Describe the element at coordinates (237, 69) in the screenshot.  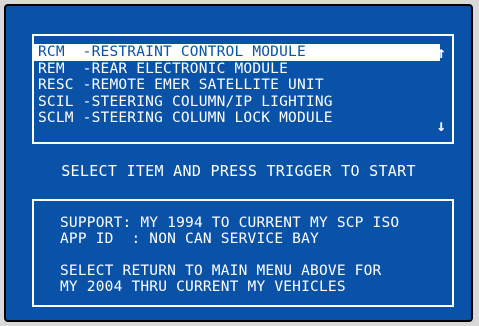
I see `menu-item-rem: REM -REAR ELECTRONIC MODULE` at that location.